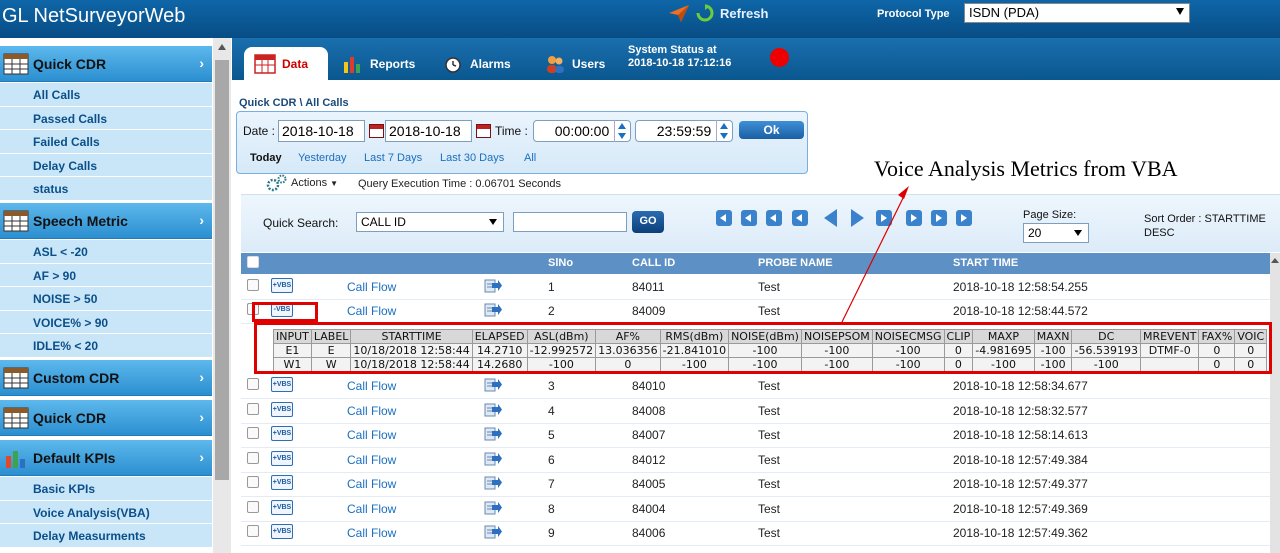  What do you see at coordinates (106, 189) in the screenshot?
I see `sidebar-item: status` at bounding box center [106, 189].